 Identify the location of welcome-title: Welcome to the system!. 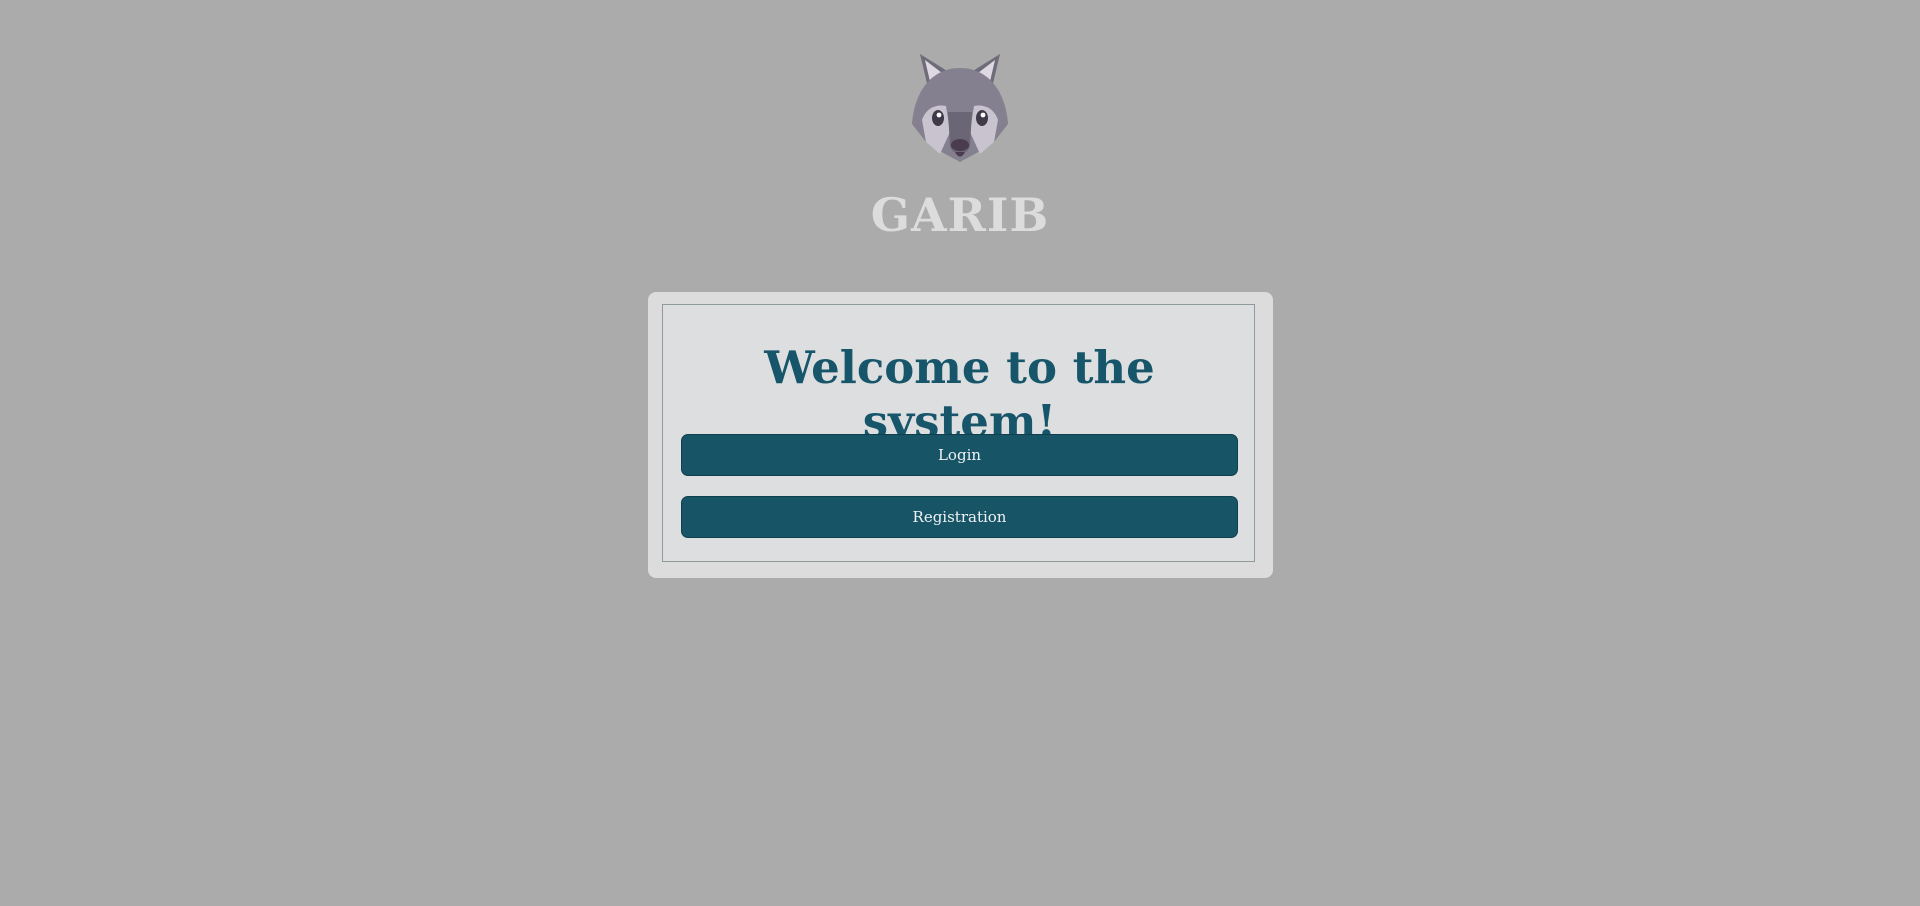
(959, 394).